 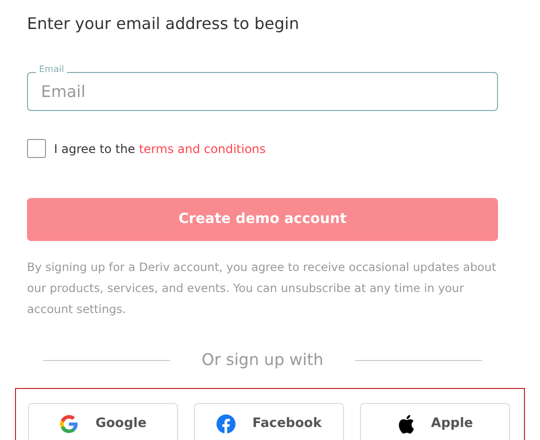 I want to click on google-icon, so click(x=69, y=424).